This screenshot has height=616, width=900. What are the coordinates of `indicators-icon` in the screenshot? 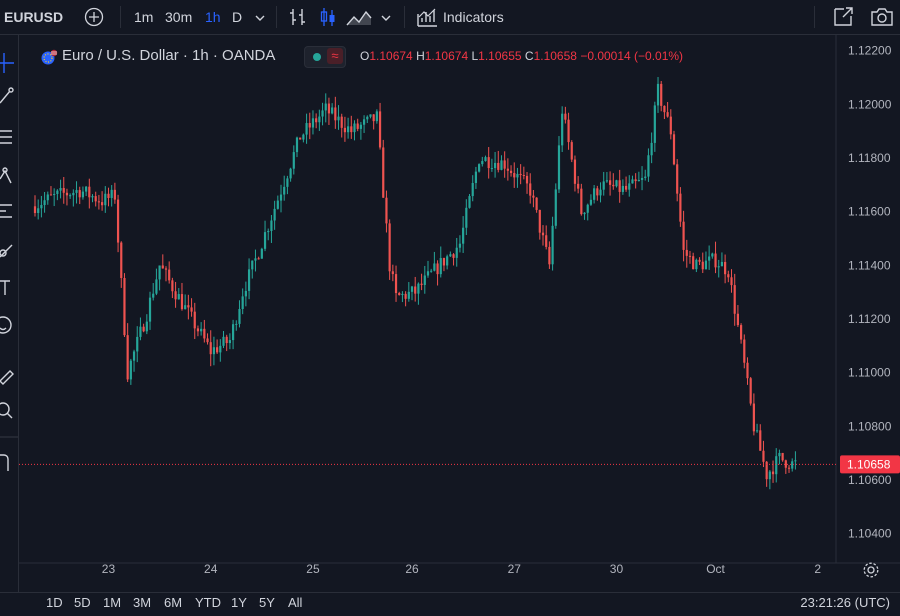 It's located at (427, 17).